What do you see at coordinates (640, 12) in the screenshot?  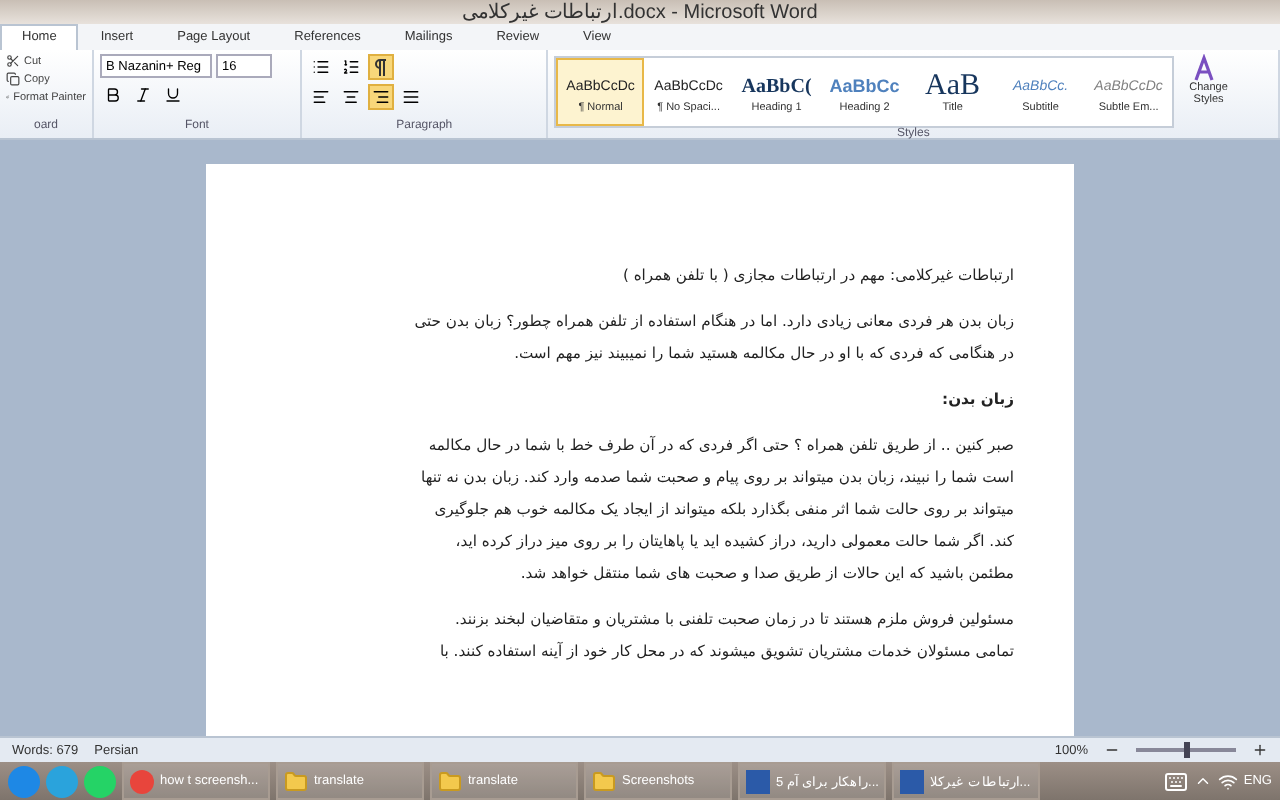 I see `window-title: ارتباطات غیرکلامی.docx - Microsoft Word` at bounding box center [640, 12].